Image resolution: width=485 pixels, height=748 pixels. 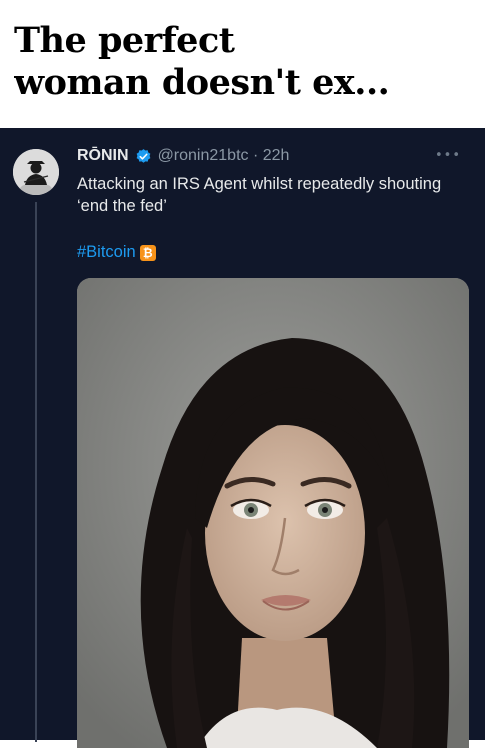 I want to click on avatar-image, so click(x=36, y=172).